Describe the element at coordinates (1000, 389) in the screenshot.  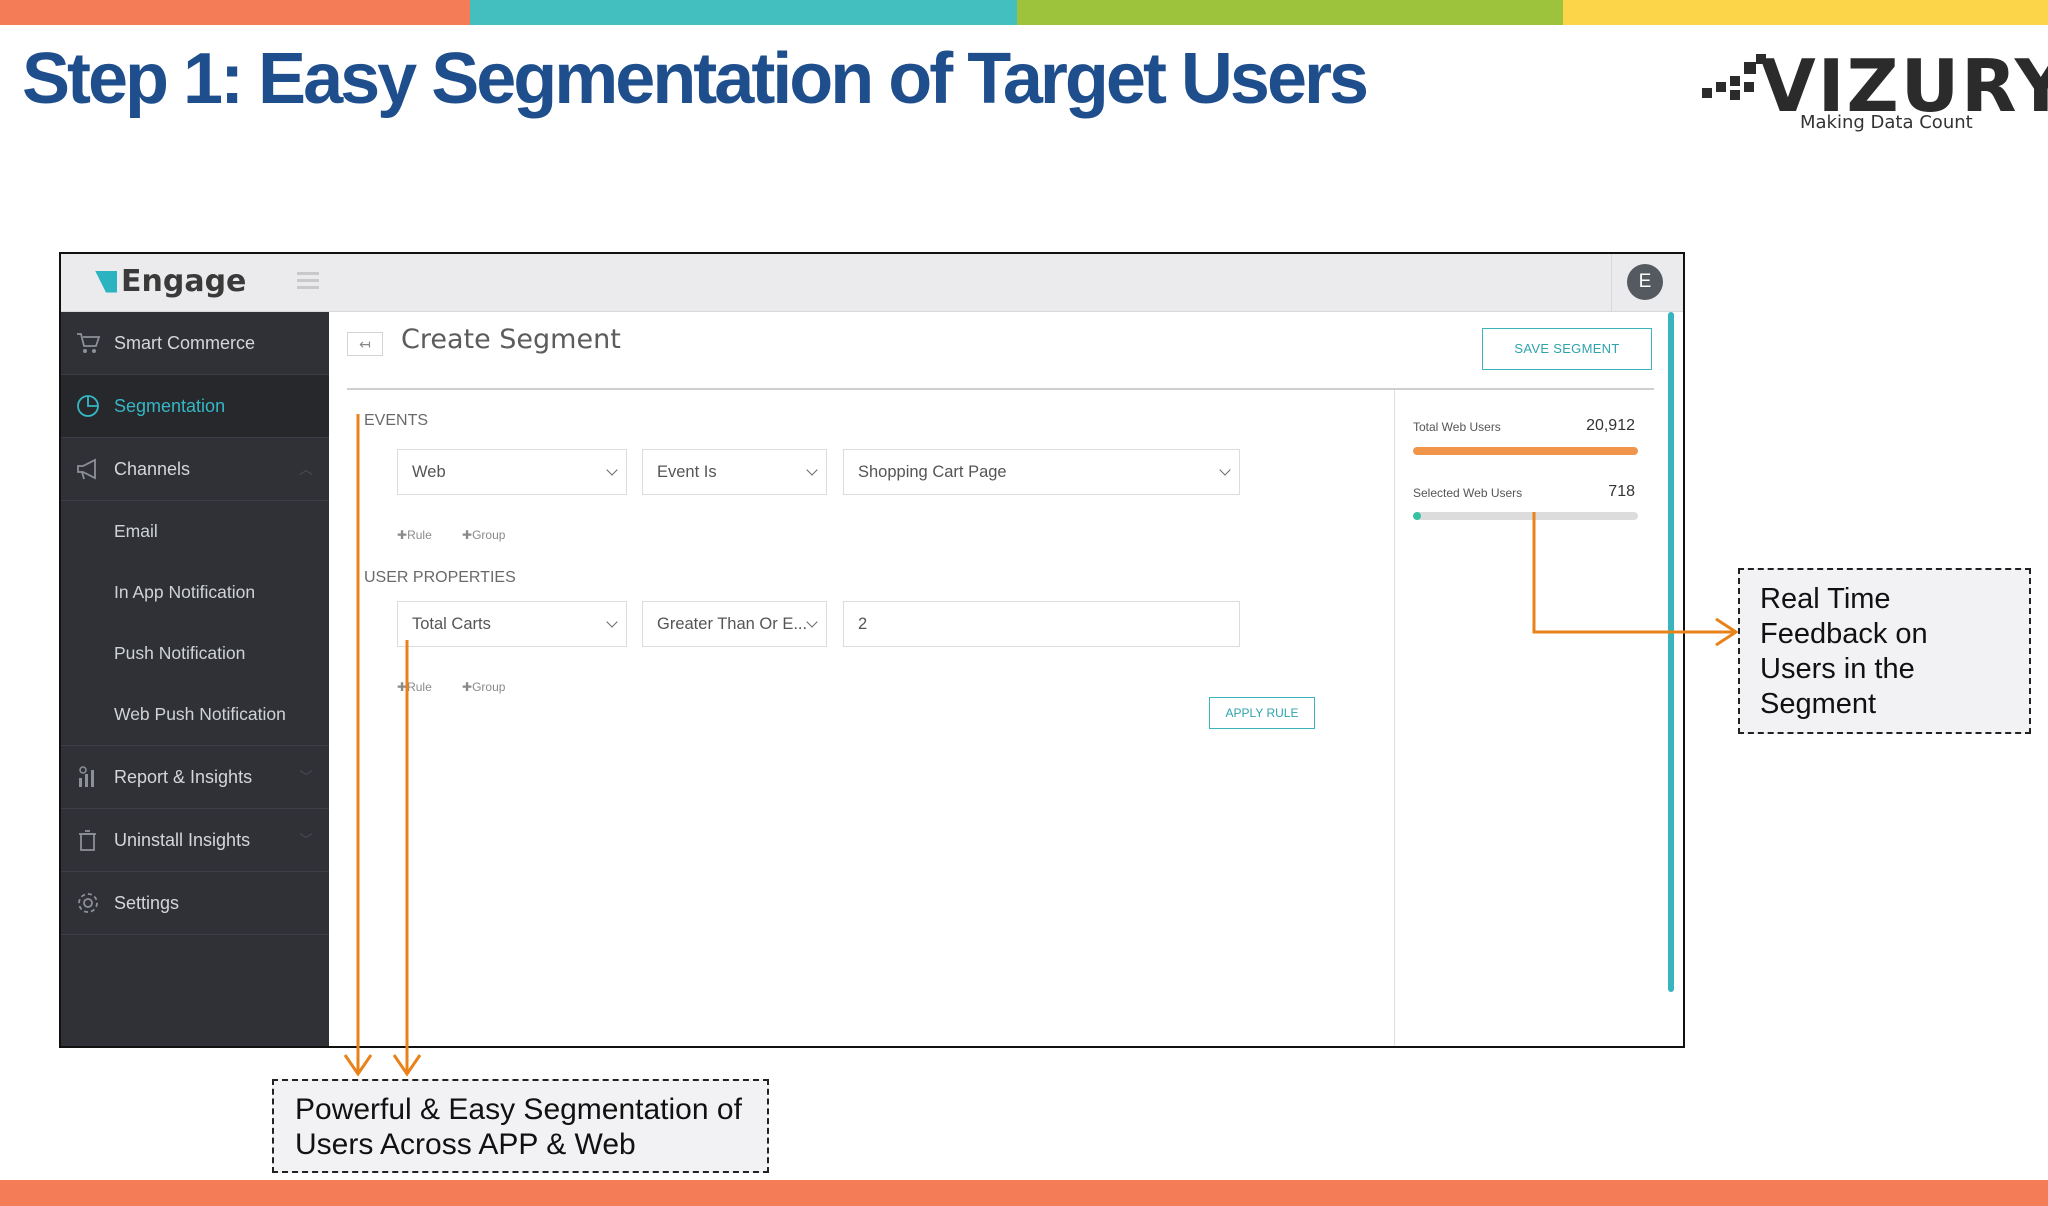
I see `header-divider-line` at that location.